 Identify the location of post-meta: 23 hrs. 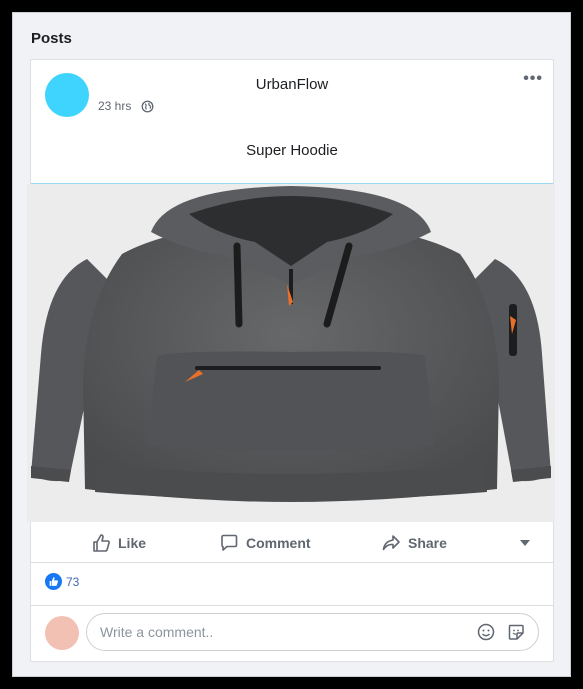
(126, 106).